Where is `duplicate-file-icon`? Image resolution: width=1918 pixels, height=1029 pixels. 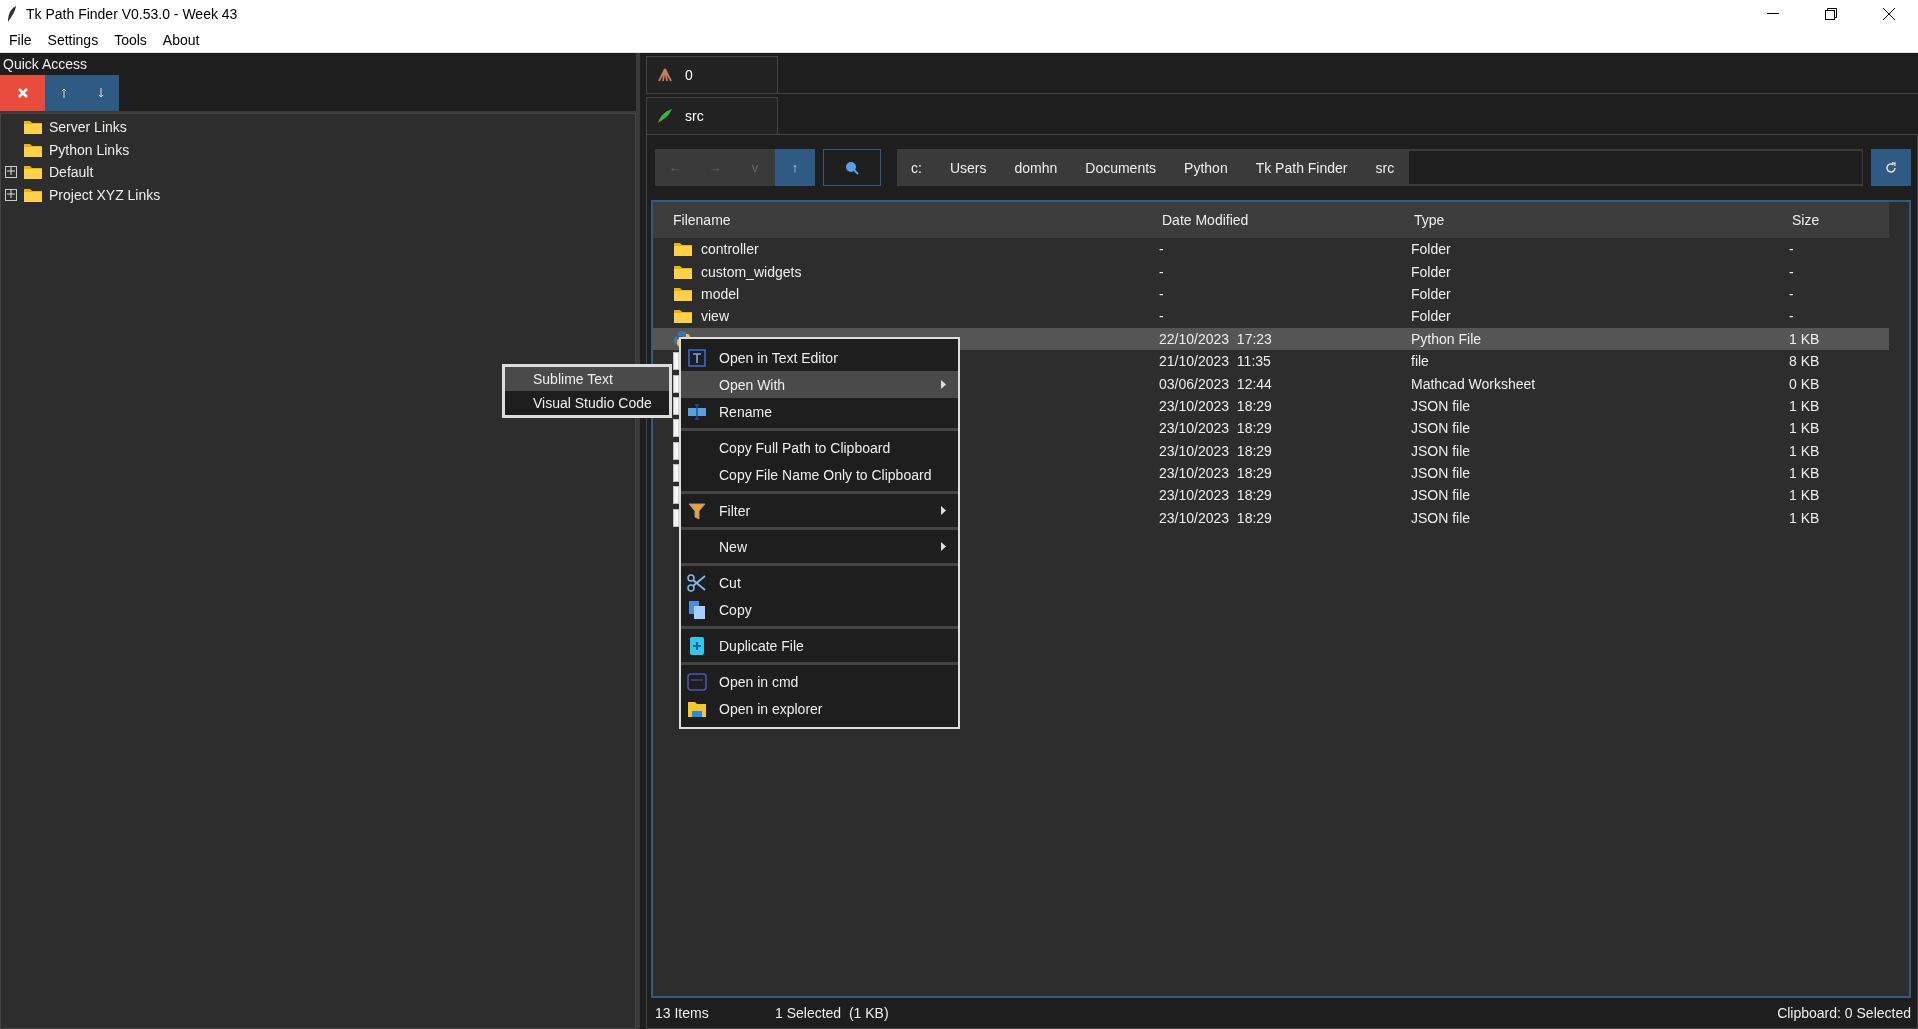
duplicate-file-icon is located at coordinates (697, 645).